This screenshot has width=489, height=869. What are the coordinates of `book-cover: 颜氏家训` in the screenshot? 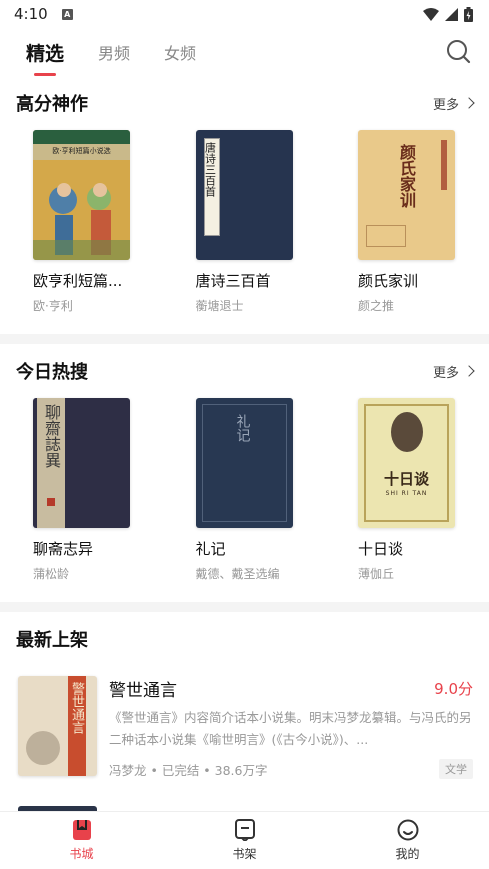 It's located at (406, 195).